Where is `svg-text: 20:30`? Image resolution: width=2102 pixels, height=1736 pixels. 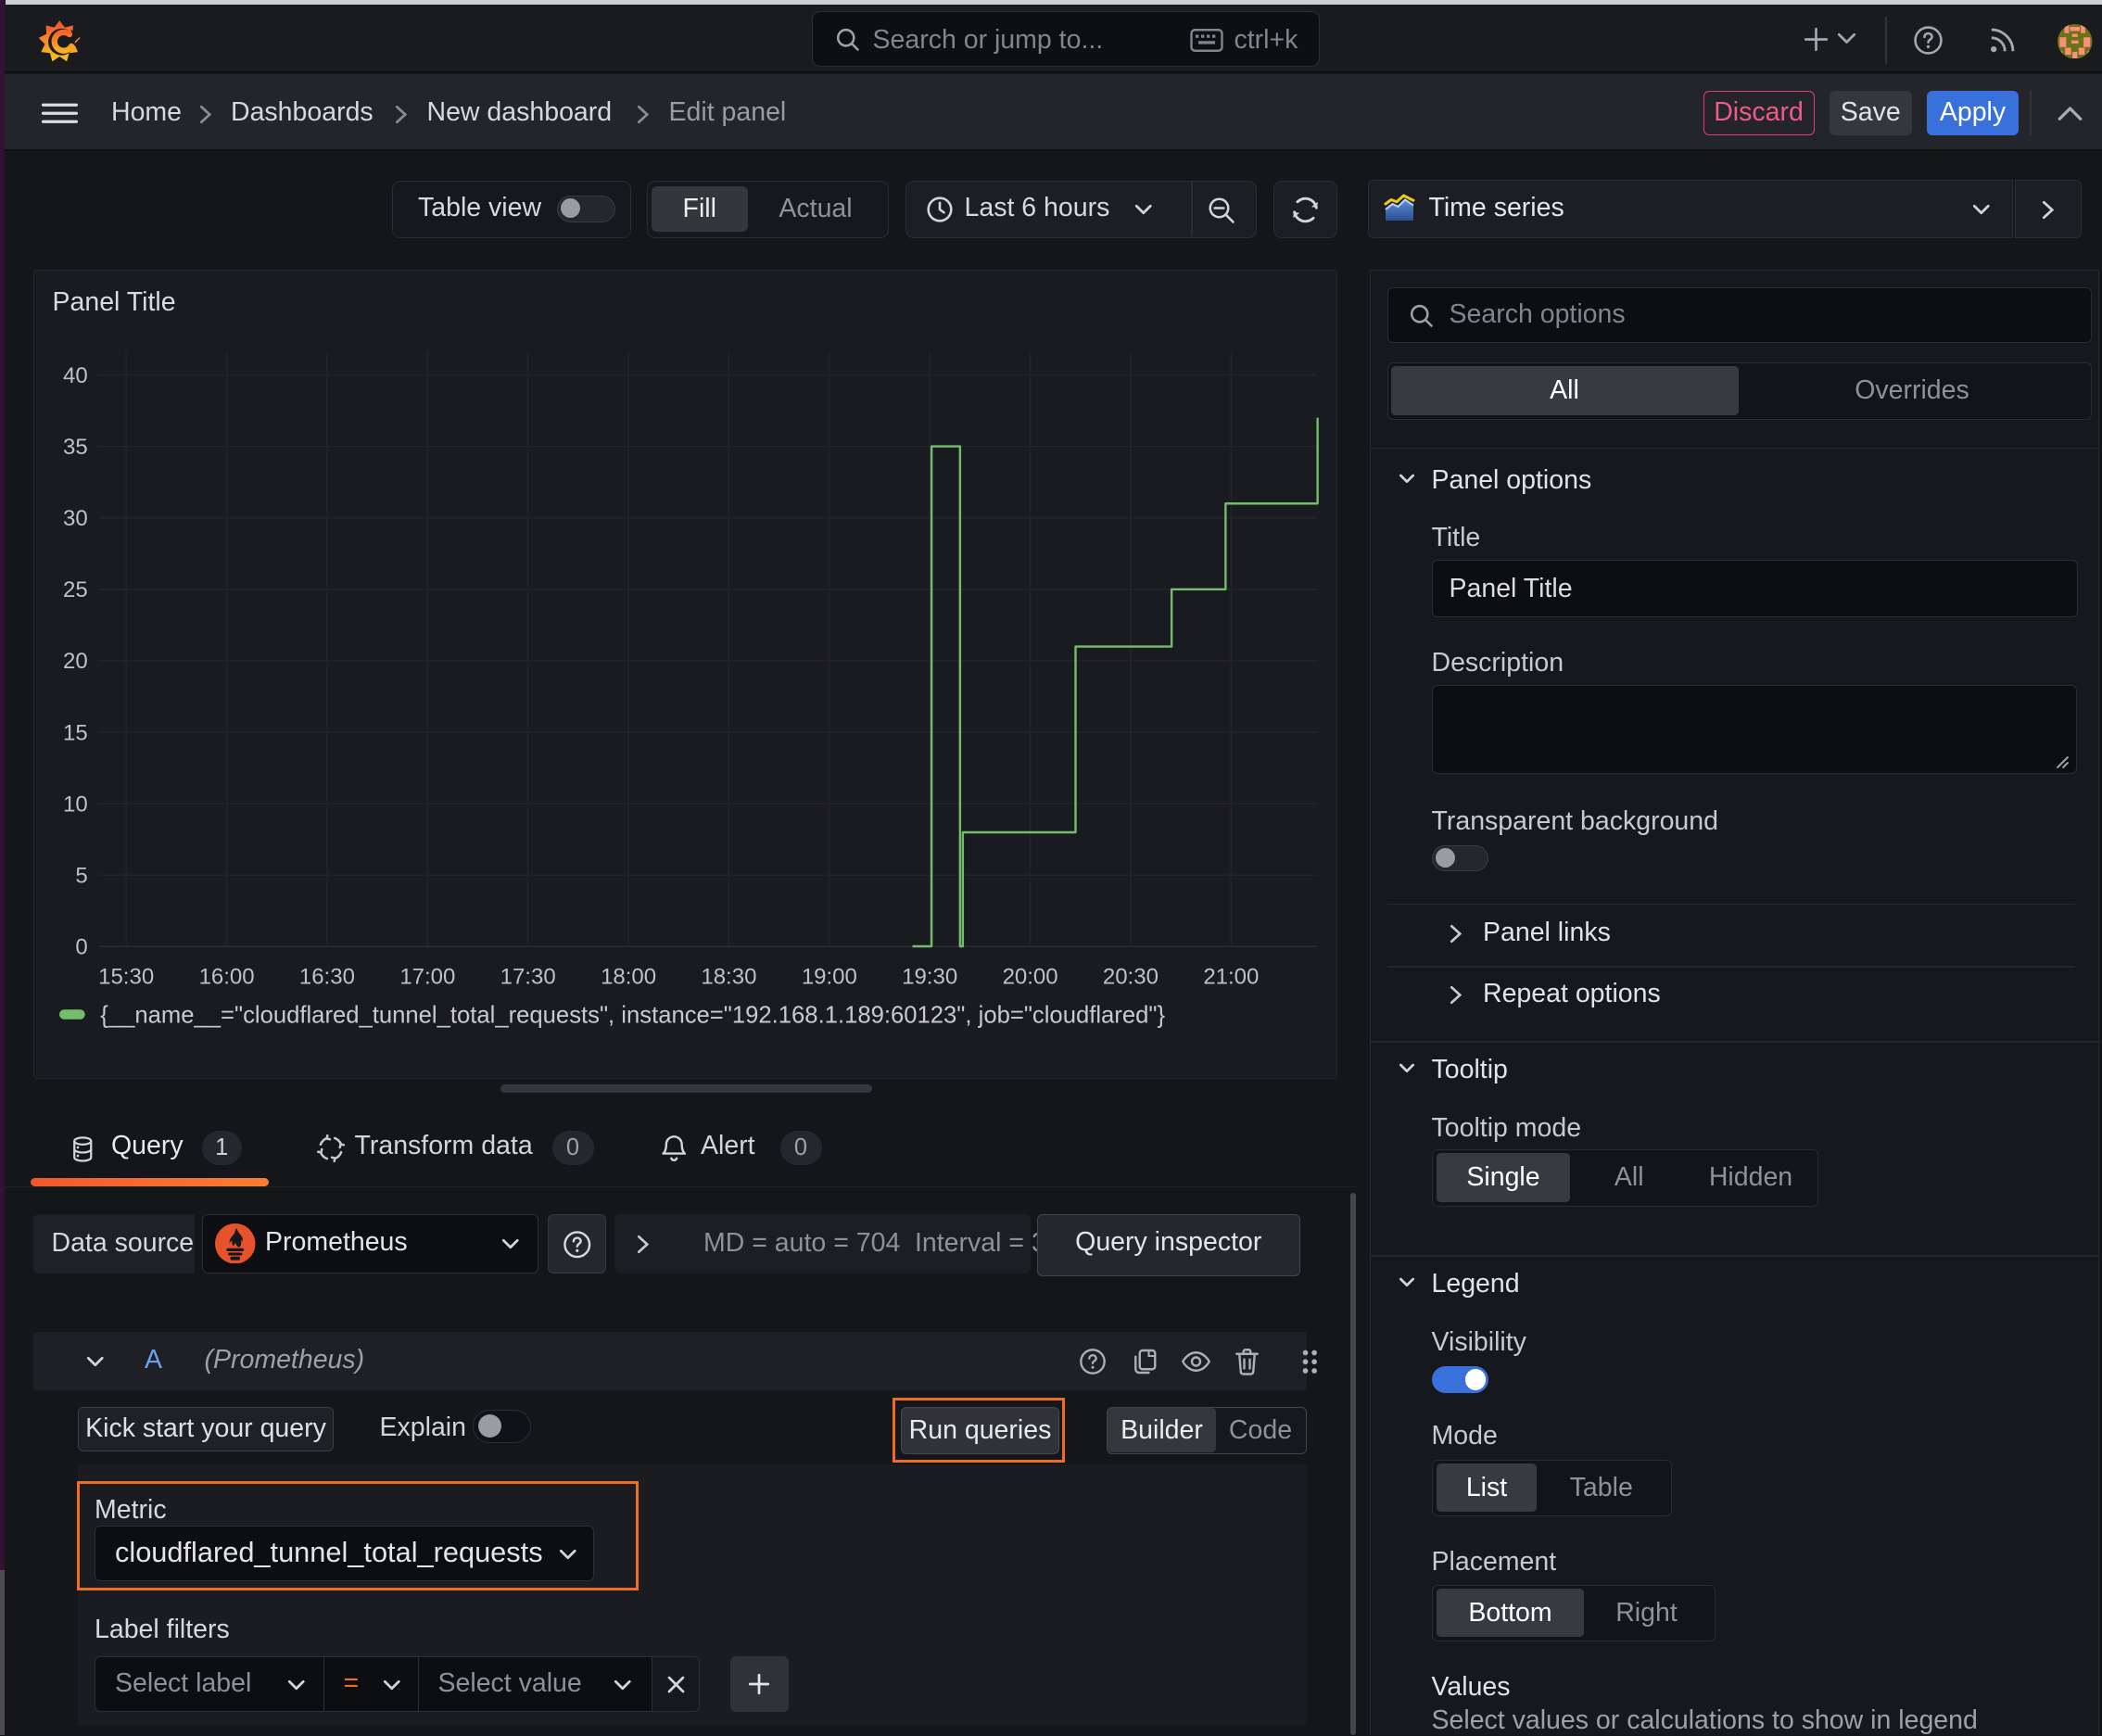
svg-text: 20:30 is located at coordinates (1131, 977).